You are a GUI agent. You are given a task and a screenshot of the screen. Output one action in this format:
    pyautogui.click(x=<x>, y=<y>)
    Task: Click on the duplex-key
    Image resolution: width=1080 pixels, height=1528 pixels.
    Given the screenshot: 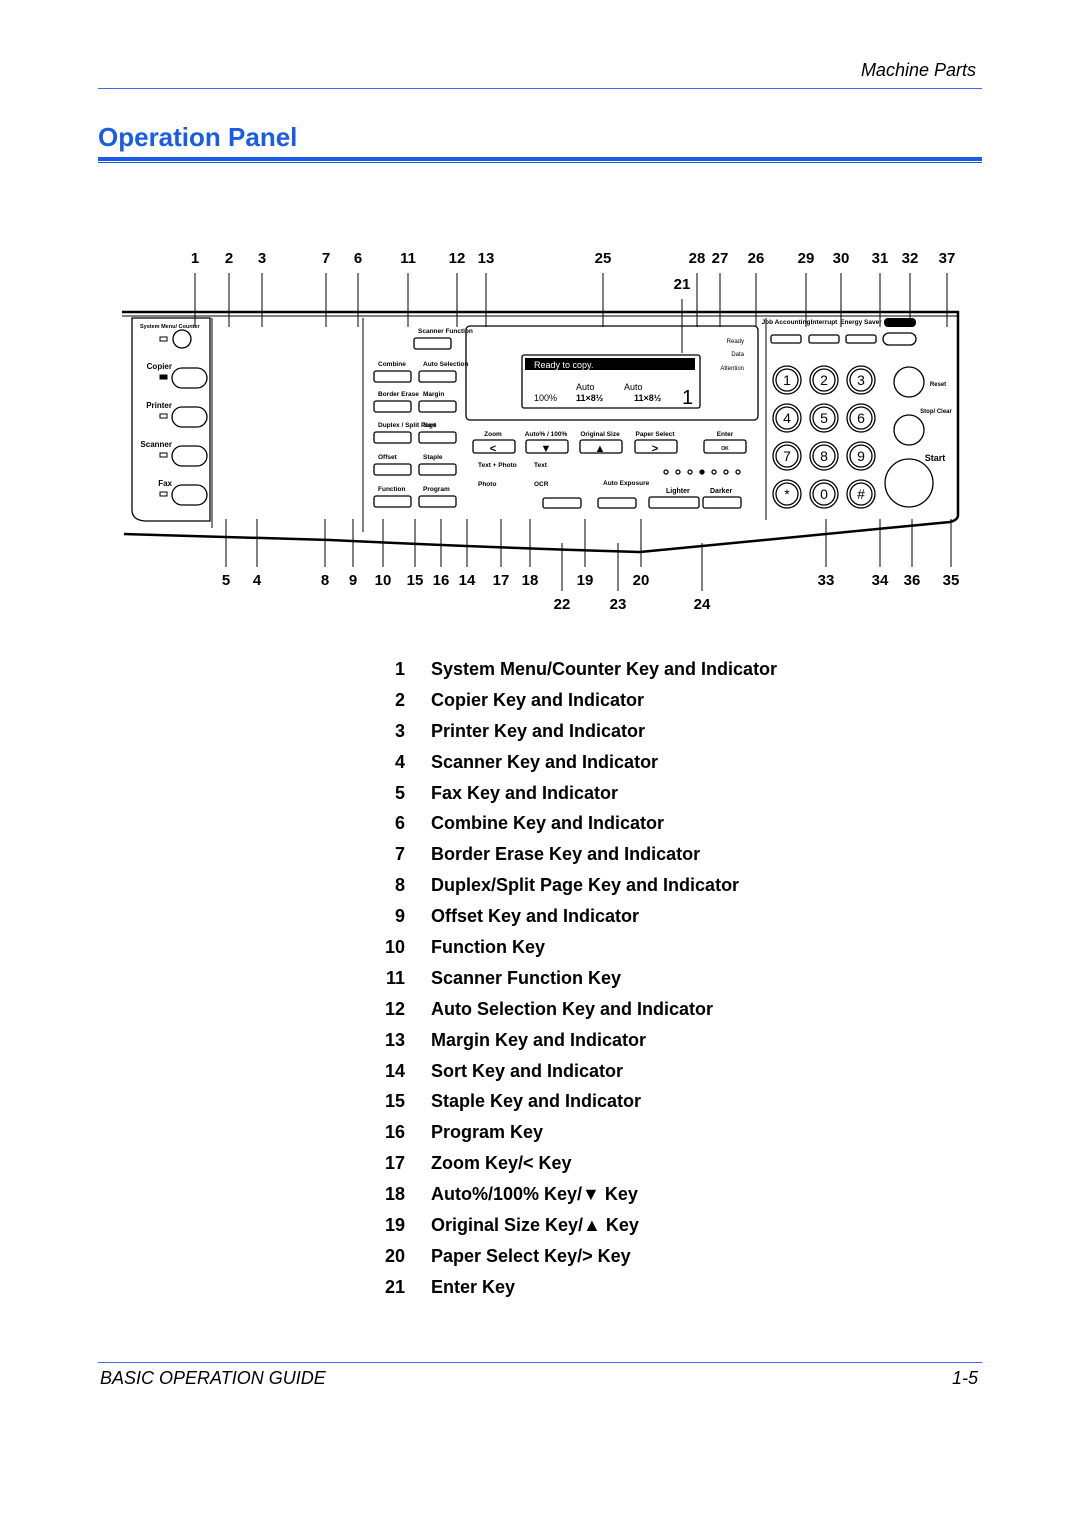 What is the action you would take?
    pyautogui.click(x=392, y=437)
    